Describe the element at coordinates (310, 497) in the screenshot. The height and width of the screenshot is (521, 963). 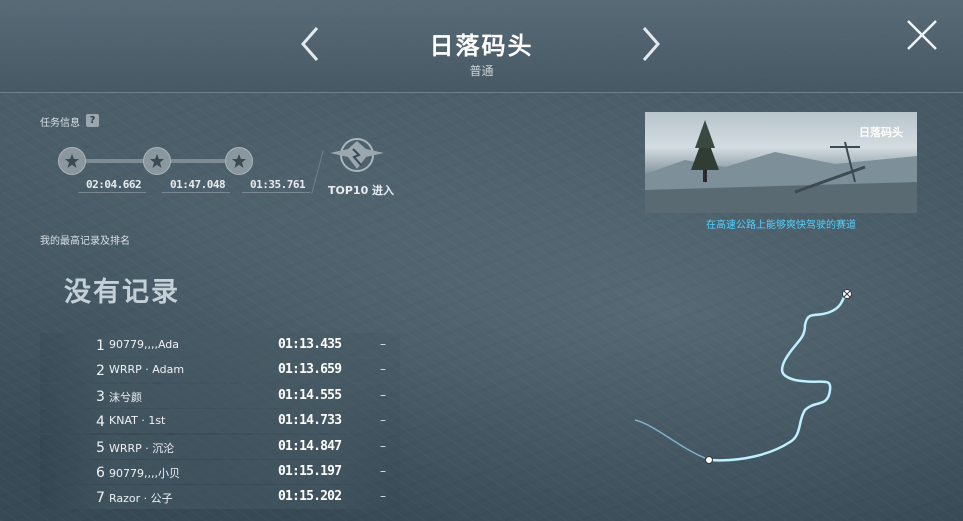
I see `lap-time: 01:15.202` at that location.